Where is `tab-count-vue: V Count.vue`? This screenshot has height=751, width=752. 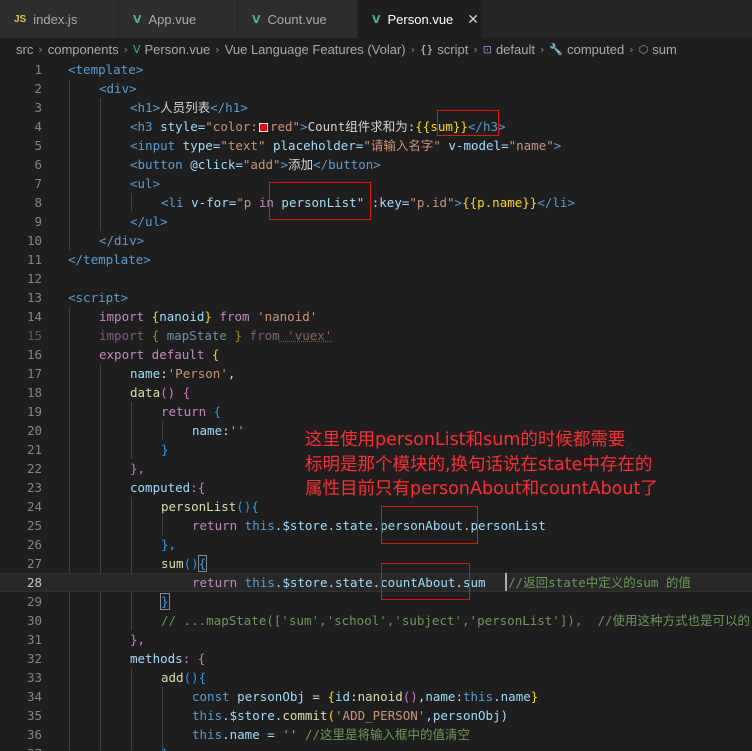 tab-count-vue: V Count.vue is located at coordinates (298, 19).